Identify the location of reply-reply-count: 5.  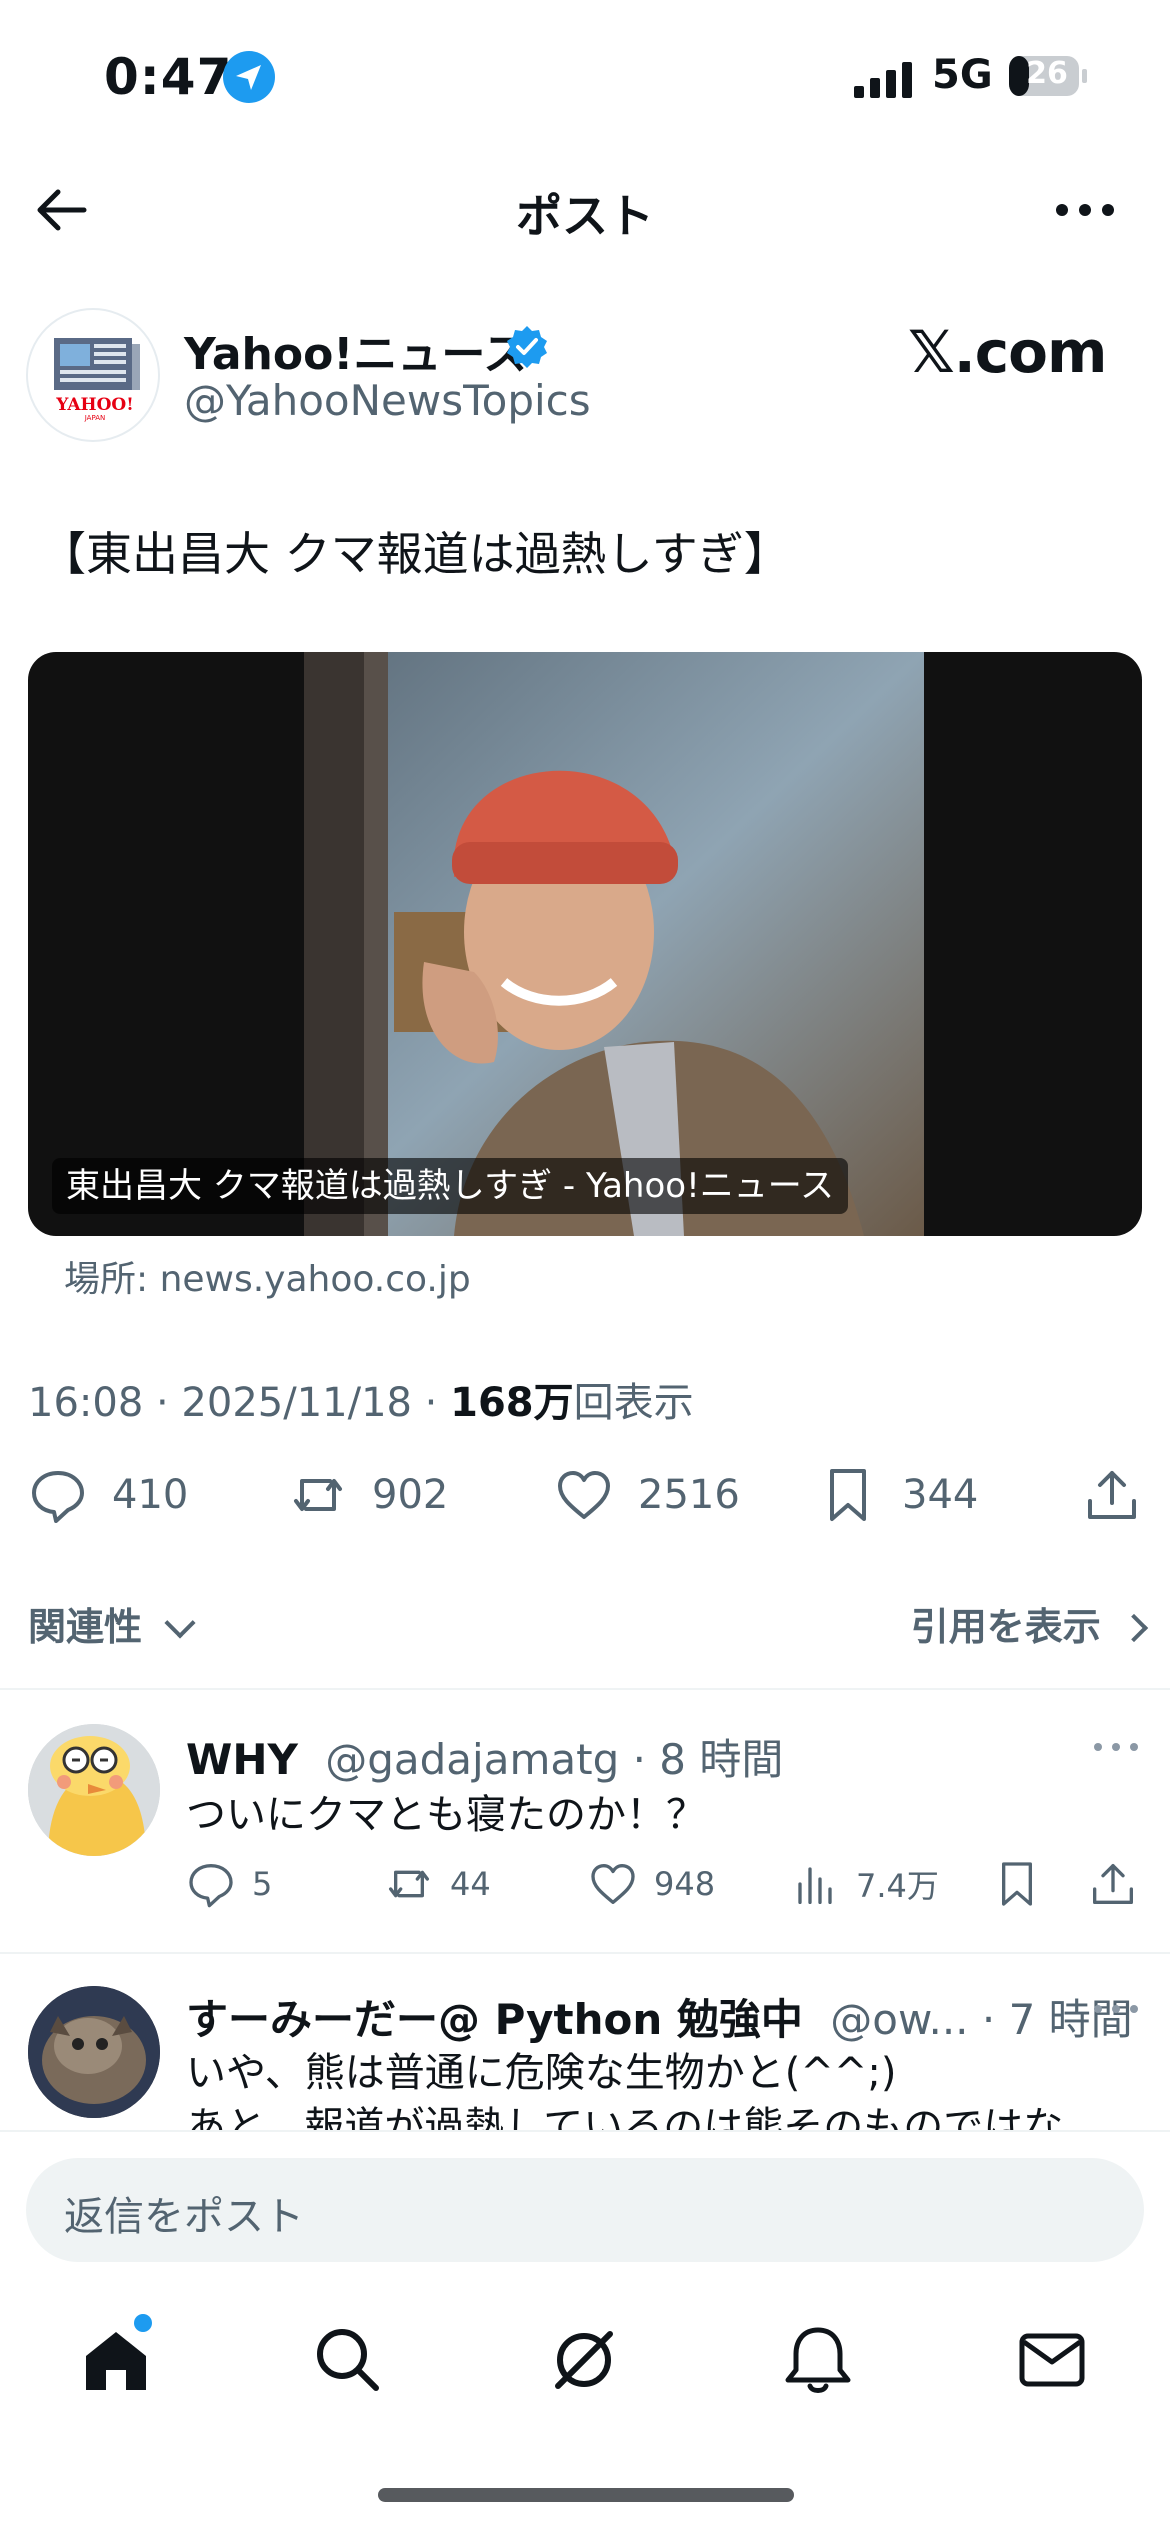
(262, 1884).